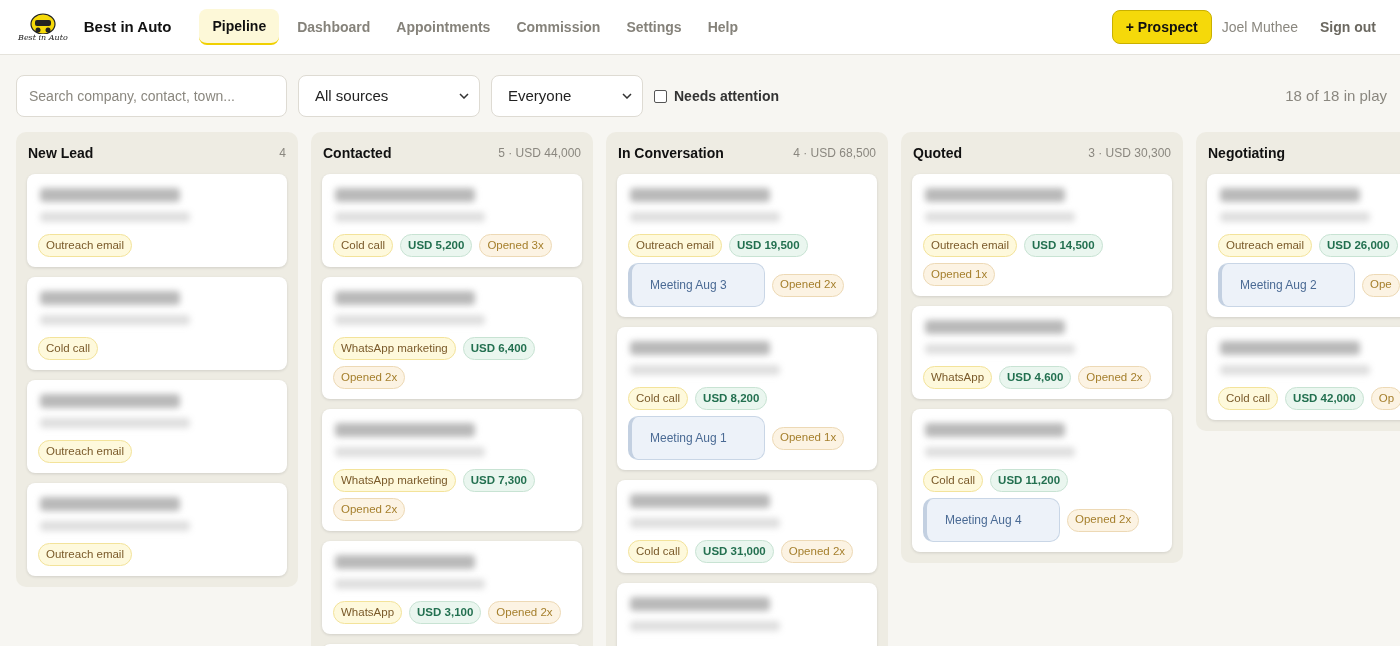 The image size is (1400, 646). Describe the element at coordinates (389, 96) in the screenshot. I see `source-dropdown: All sources` at that location.